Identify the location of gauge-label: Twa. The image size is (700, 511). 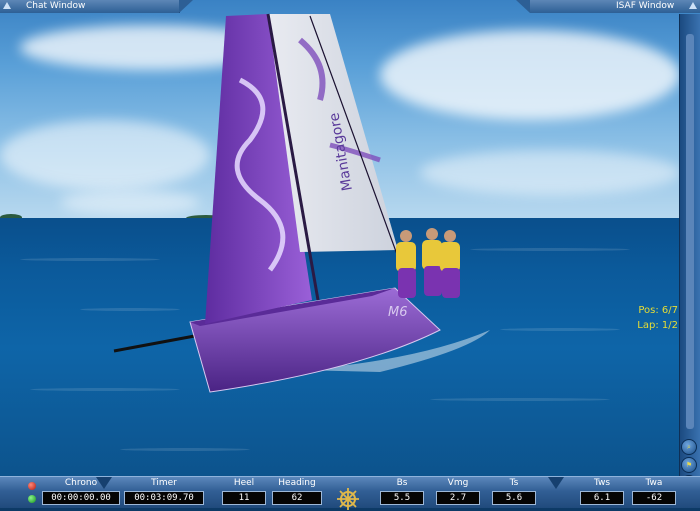
(654, 483).